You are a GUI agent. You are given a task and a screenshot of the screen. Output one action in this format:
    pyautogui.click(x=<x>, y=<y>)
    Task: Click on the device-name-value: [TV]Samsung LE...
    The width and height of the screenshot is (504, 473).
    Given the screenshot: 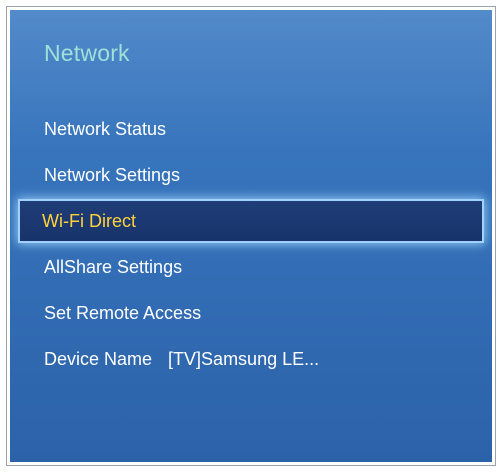 What is the action you would take?
    pyautogui.click(x=244, y=359)
    